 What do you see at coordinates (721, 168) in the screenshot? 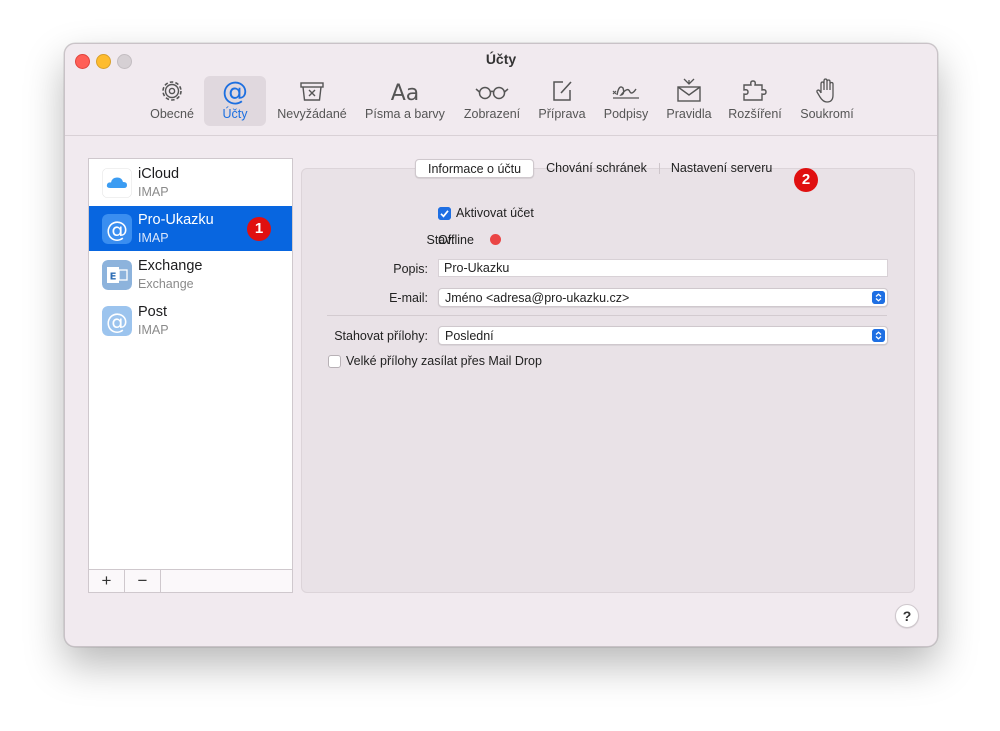
I see `tab-server-settings: Nastavení serveru` at bounding box center [721, 168].